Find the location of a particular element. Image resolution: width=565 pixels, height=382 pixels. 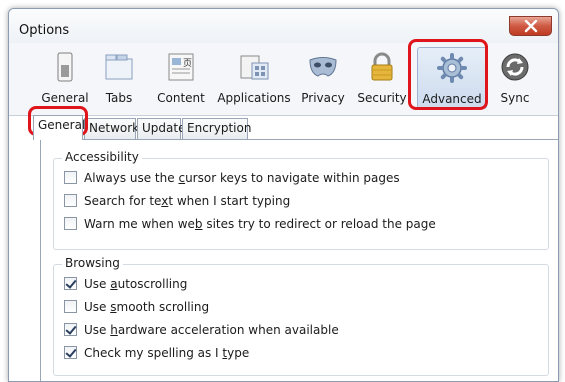

tab-update: Update is located at coordinates (161, 128).